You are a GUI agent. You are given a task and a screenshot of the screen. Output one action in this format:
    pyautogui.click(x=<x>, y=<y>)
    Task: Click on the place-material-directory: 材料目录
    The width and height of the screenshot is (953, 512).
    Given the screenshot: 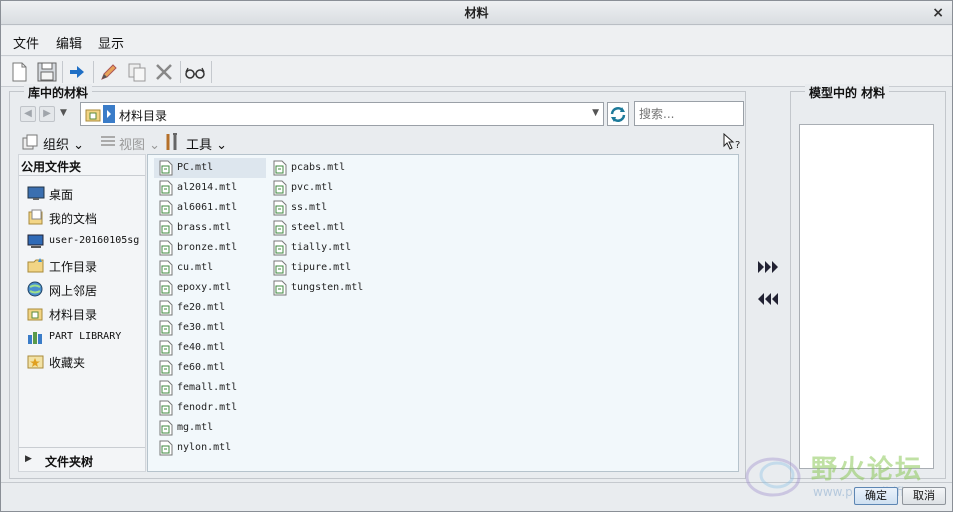 What is the action you would take?
    pyautogui.click(x=86, y=313)
    